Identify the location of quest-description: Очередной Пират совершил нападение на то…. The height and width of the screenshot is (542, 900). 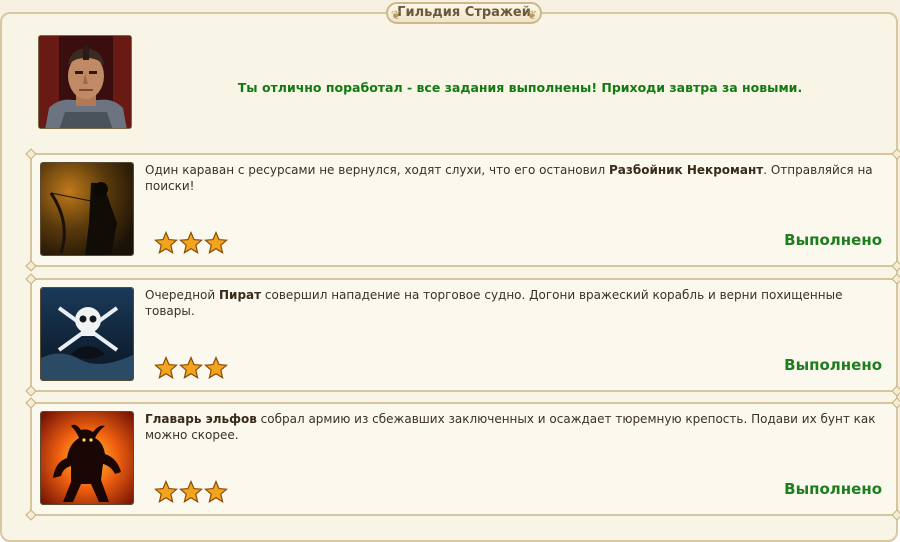
(515, 303).